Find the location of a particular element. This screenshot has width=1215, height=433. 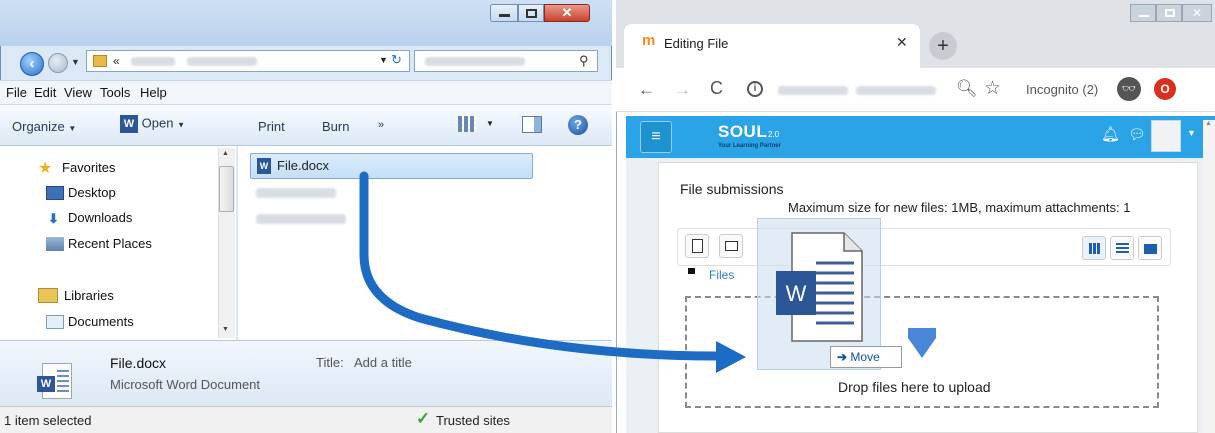

chrome-maximize-button is located at coordinates (1169, 13).